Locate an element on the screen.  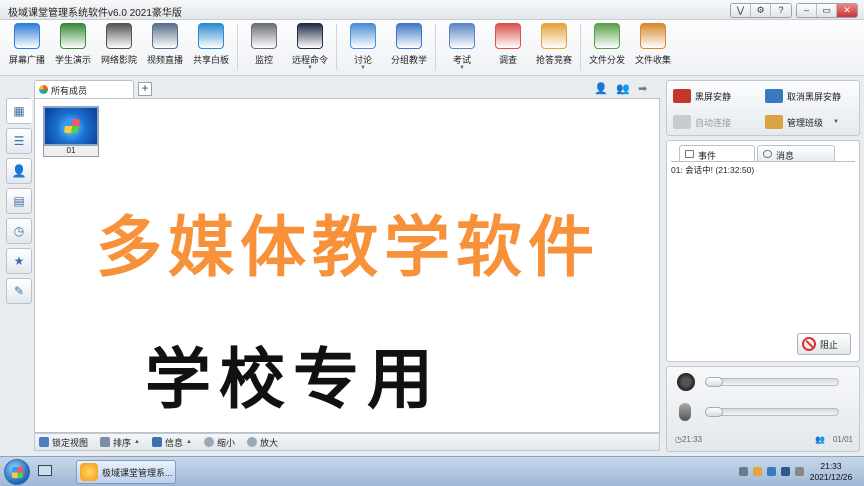
user-group-icon: 👤 is located at coordinates (601, 89).